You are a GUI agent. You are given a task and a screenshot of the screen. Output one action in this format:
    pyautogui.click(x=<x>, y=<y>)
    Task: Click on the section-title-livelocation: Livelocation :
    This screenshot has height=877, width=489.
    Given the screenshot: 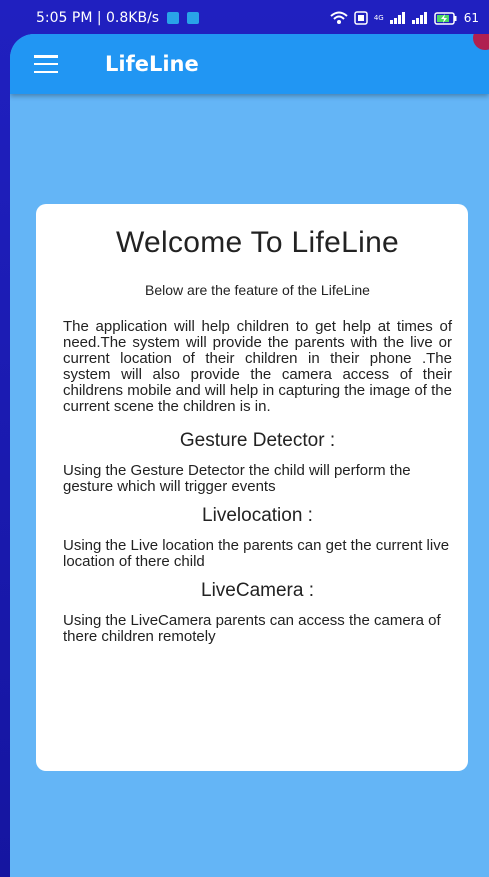 What is the action you would take?
    pyautogui.click(x=257, y=515)
    